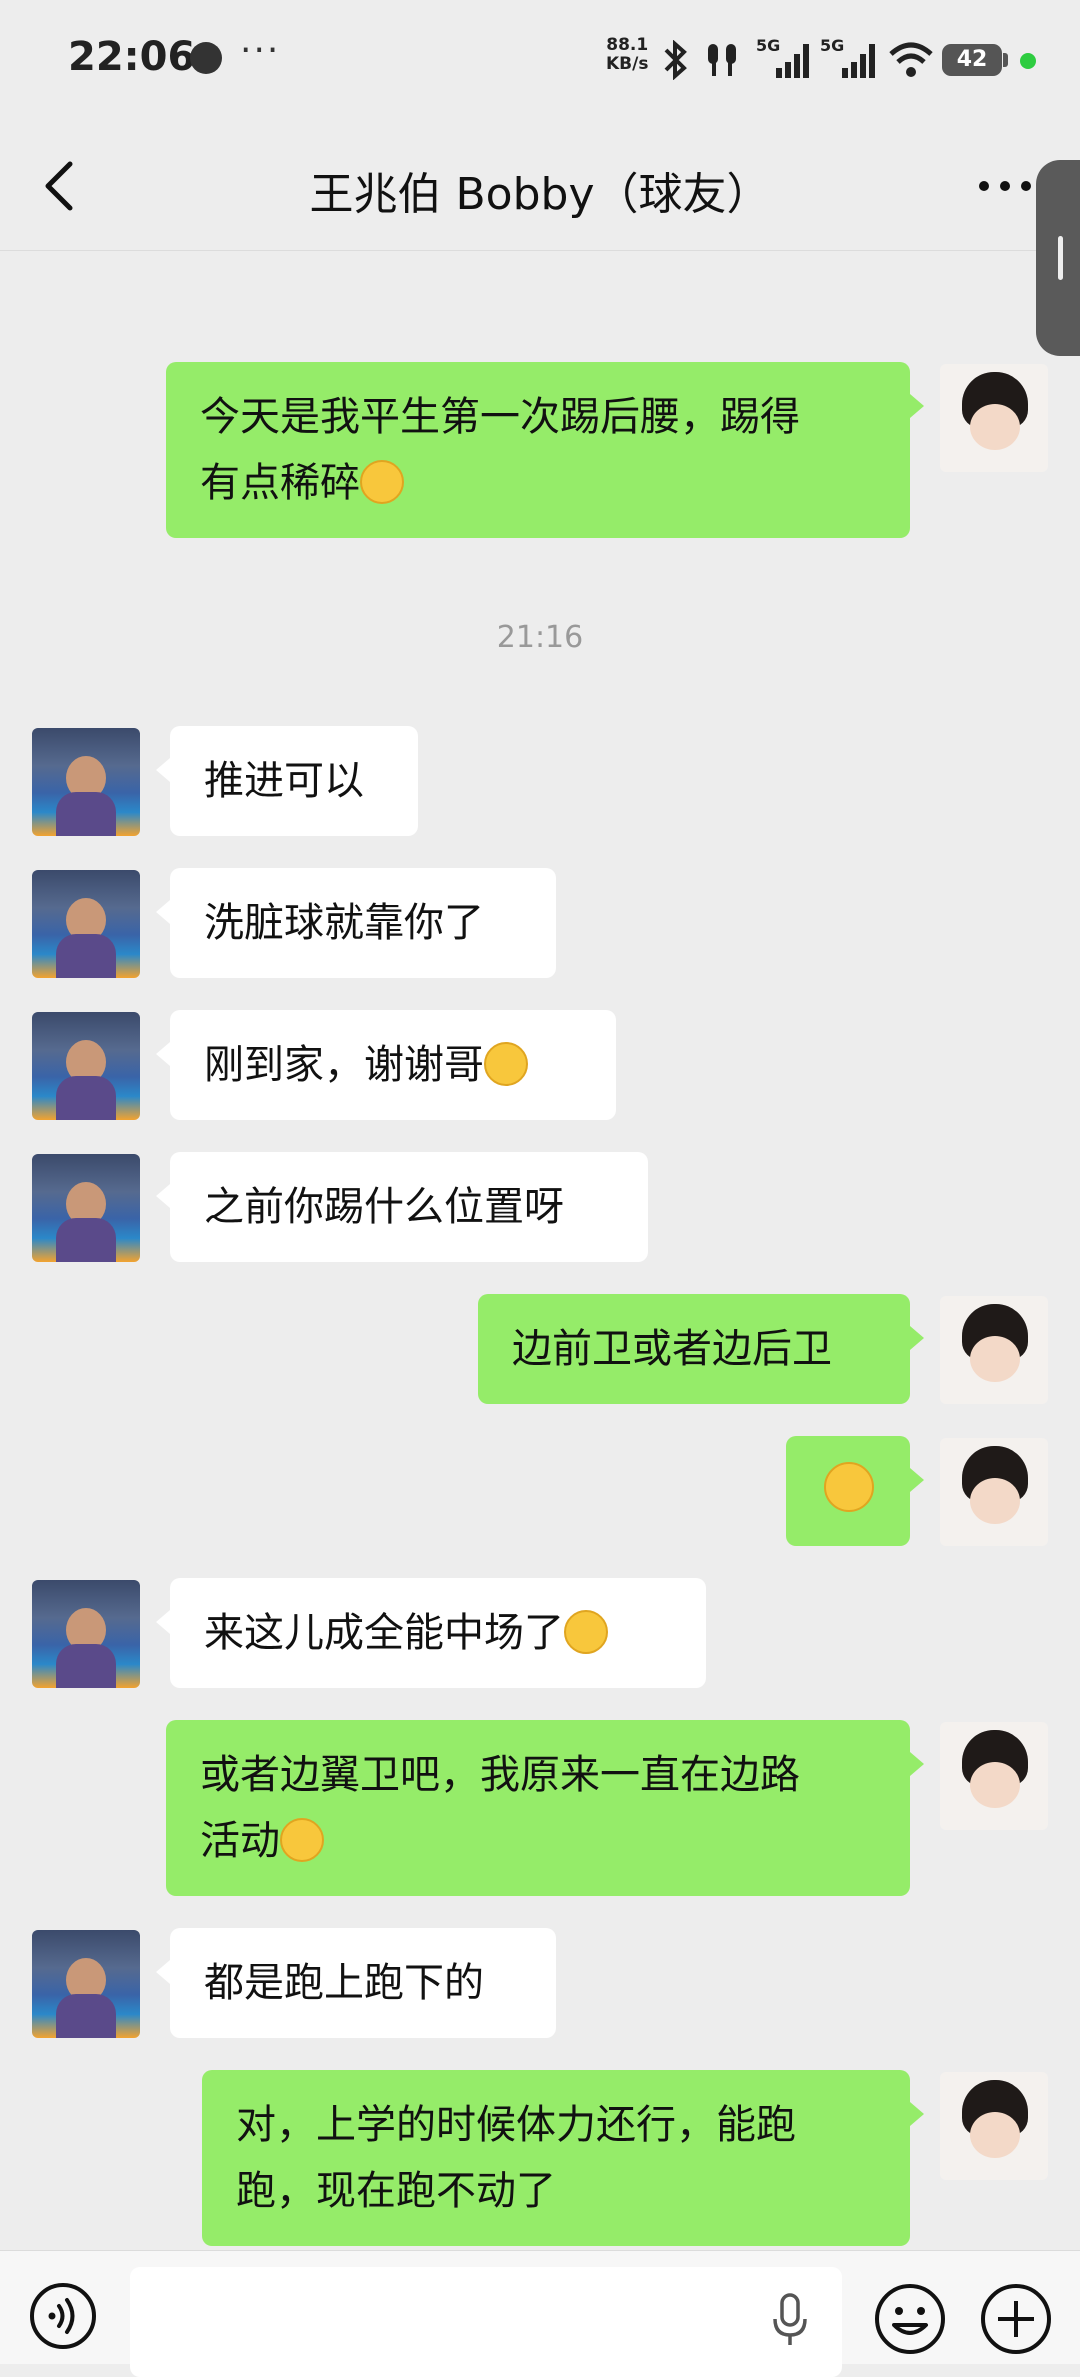 This screenshot has width=1080, height=2377. Describe the element at coordinates (63, 2316) in the screenshot. I see `voice-input-icon` at that location.